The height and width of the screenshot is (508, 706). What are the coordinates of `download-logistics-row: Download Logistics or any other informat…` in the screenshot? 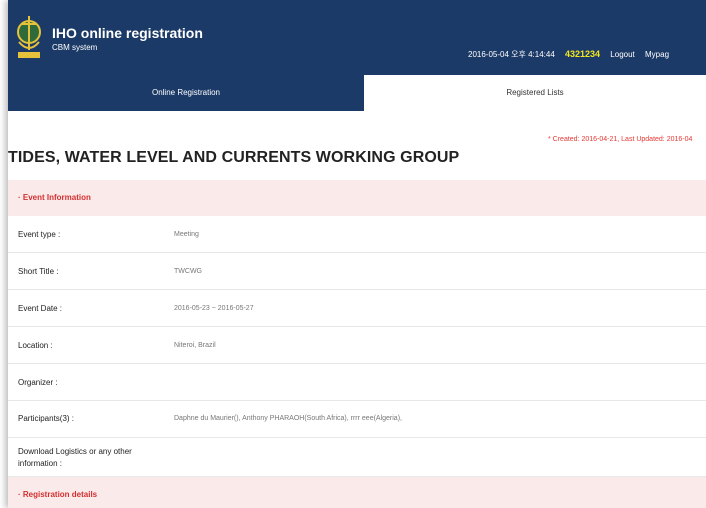 It's located at (357, 457).